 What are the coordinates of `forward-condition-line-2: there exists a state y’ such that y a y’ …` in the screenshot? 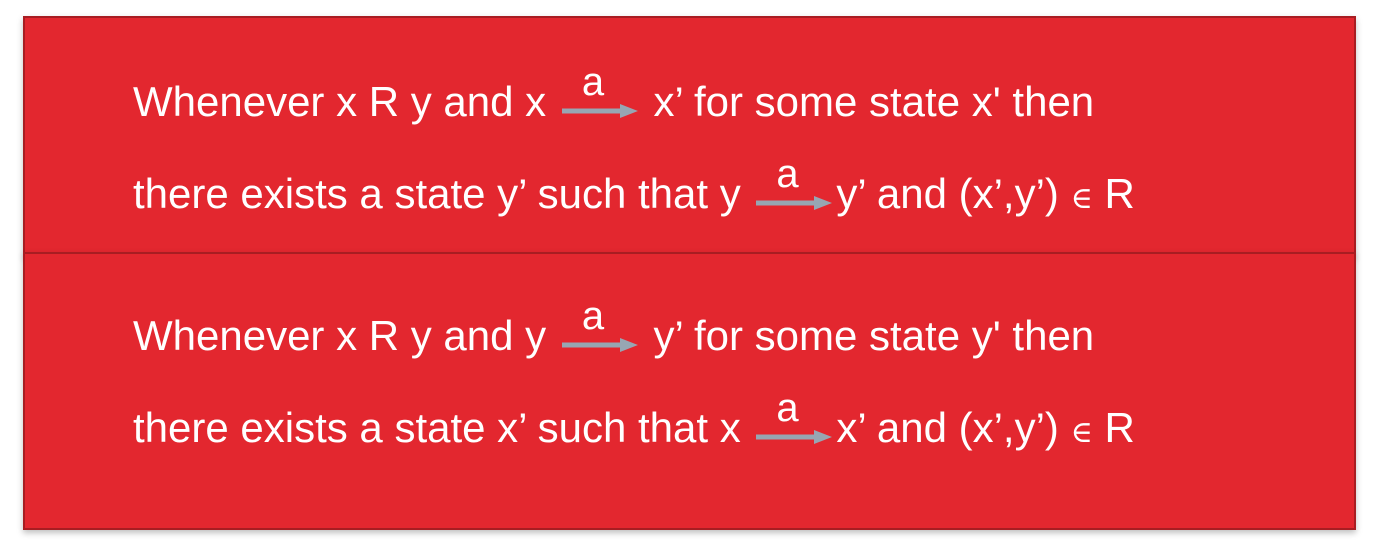 It's located at (634, 187).